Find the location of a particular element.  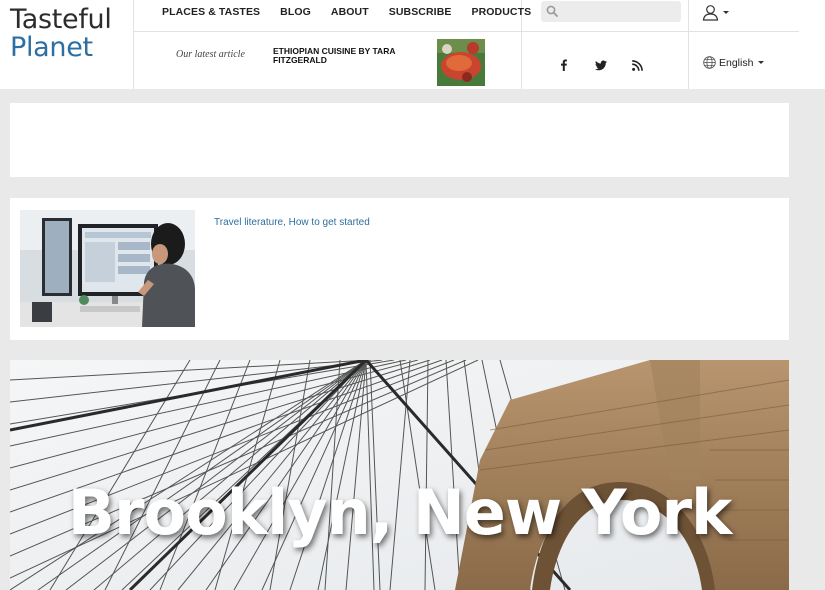

twitter-icon is located at coordinates (601, 65).